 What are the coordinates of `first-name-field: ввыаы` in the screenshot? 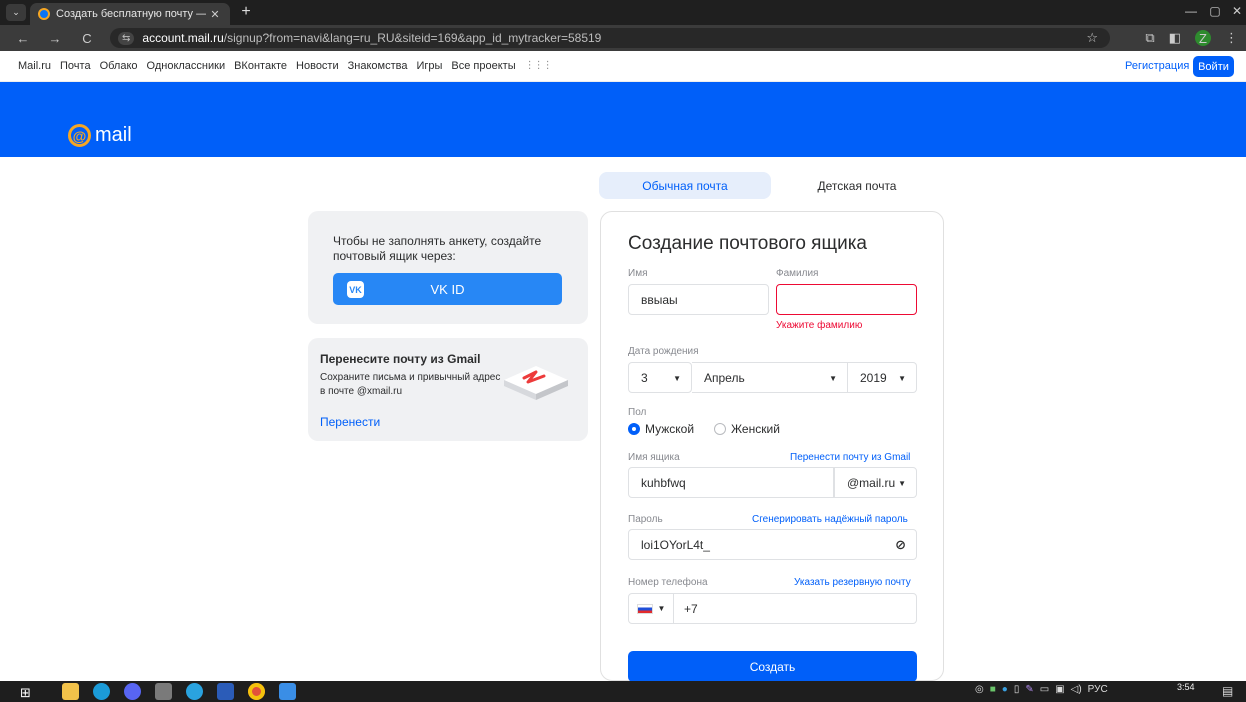 It's located at (698, 299).